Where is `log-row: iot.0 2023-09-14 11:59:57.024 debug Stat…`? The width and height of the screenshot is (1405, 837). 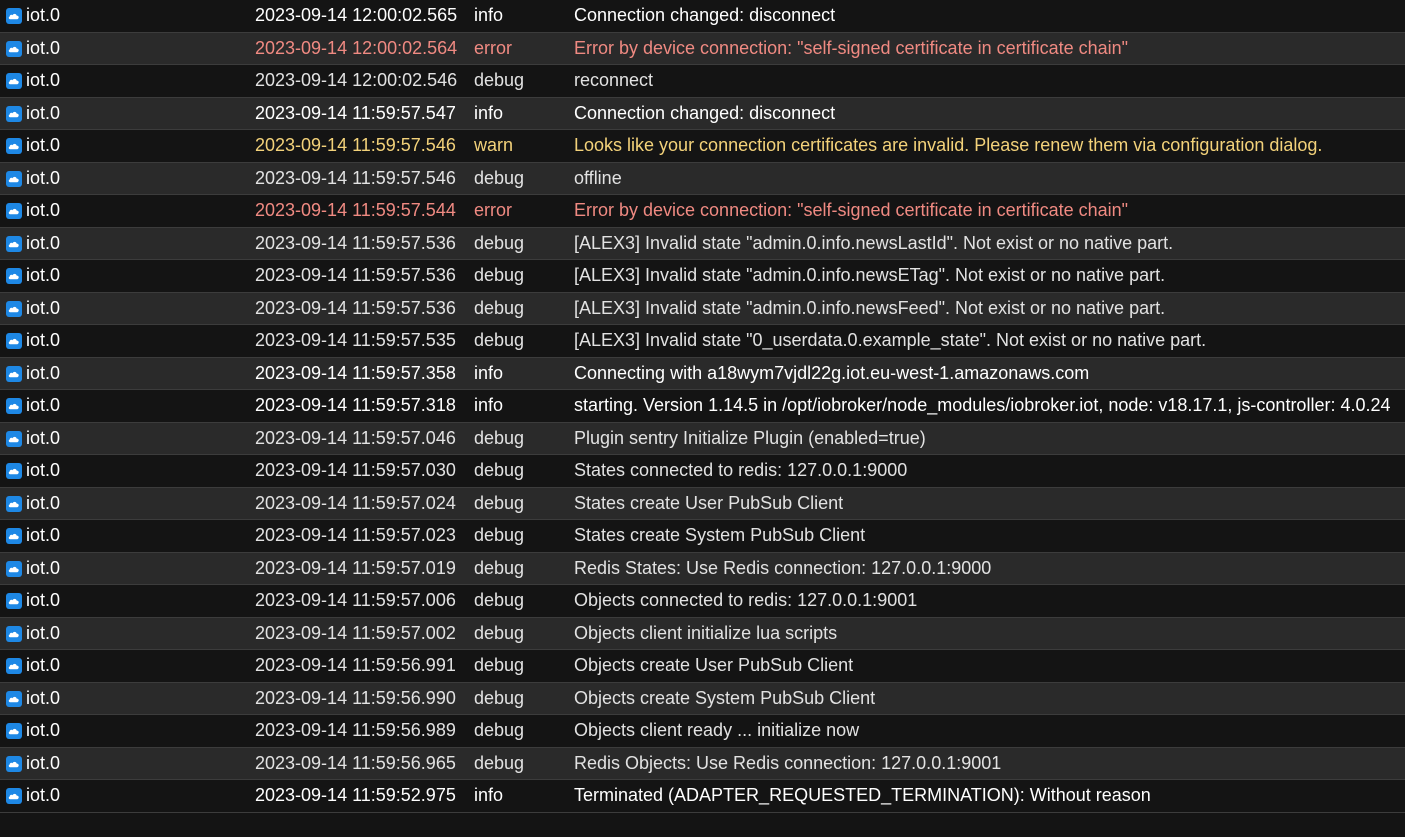 log-row: iot.0 2023-09-14 11:59:57.024 debug Stat… is located at coordinates (702, 503).